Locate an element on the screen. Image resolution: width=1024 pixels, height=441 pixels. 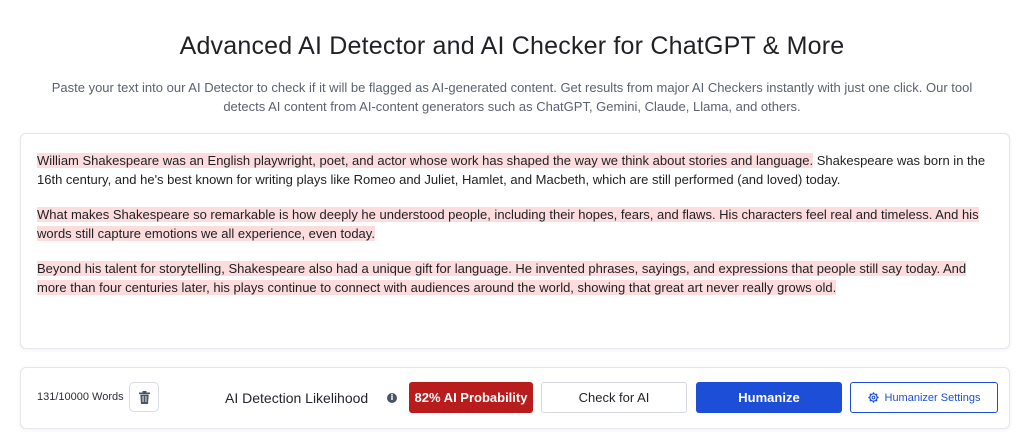
info-icon: i is located at coordinates (392, 398).